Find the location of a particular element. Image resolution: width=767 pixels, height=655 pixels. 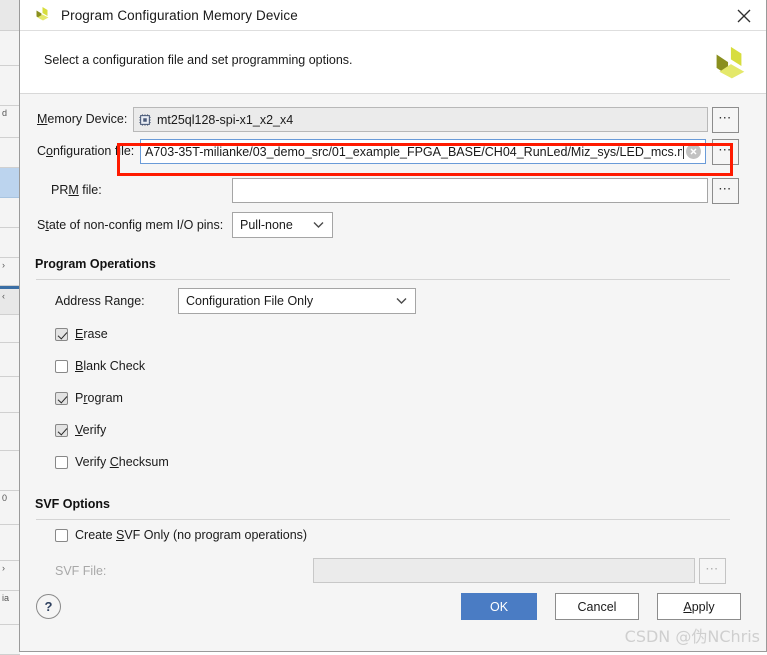

background-window-strip: d › ‹ 0 › ia is located at coordinates (10, 327).